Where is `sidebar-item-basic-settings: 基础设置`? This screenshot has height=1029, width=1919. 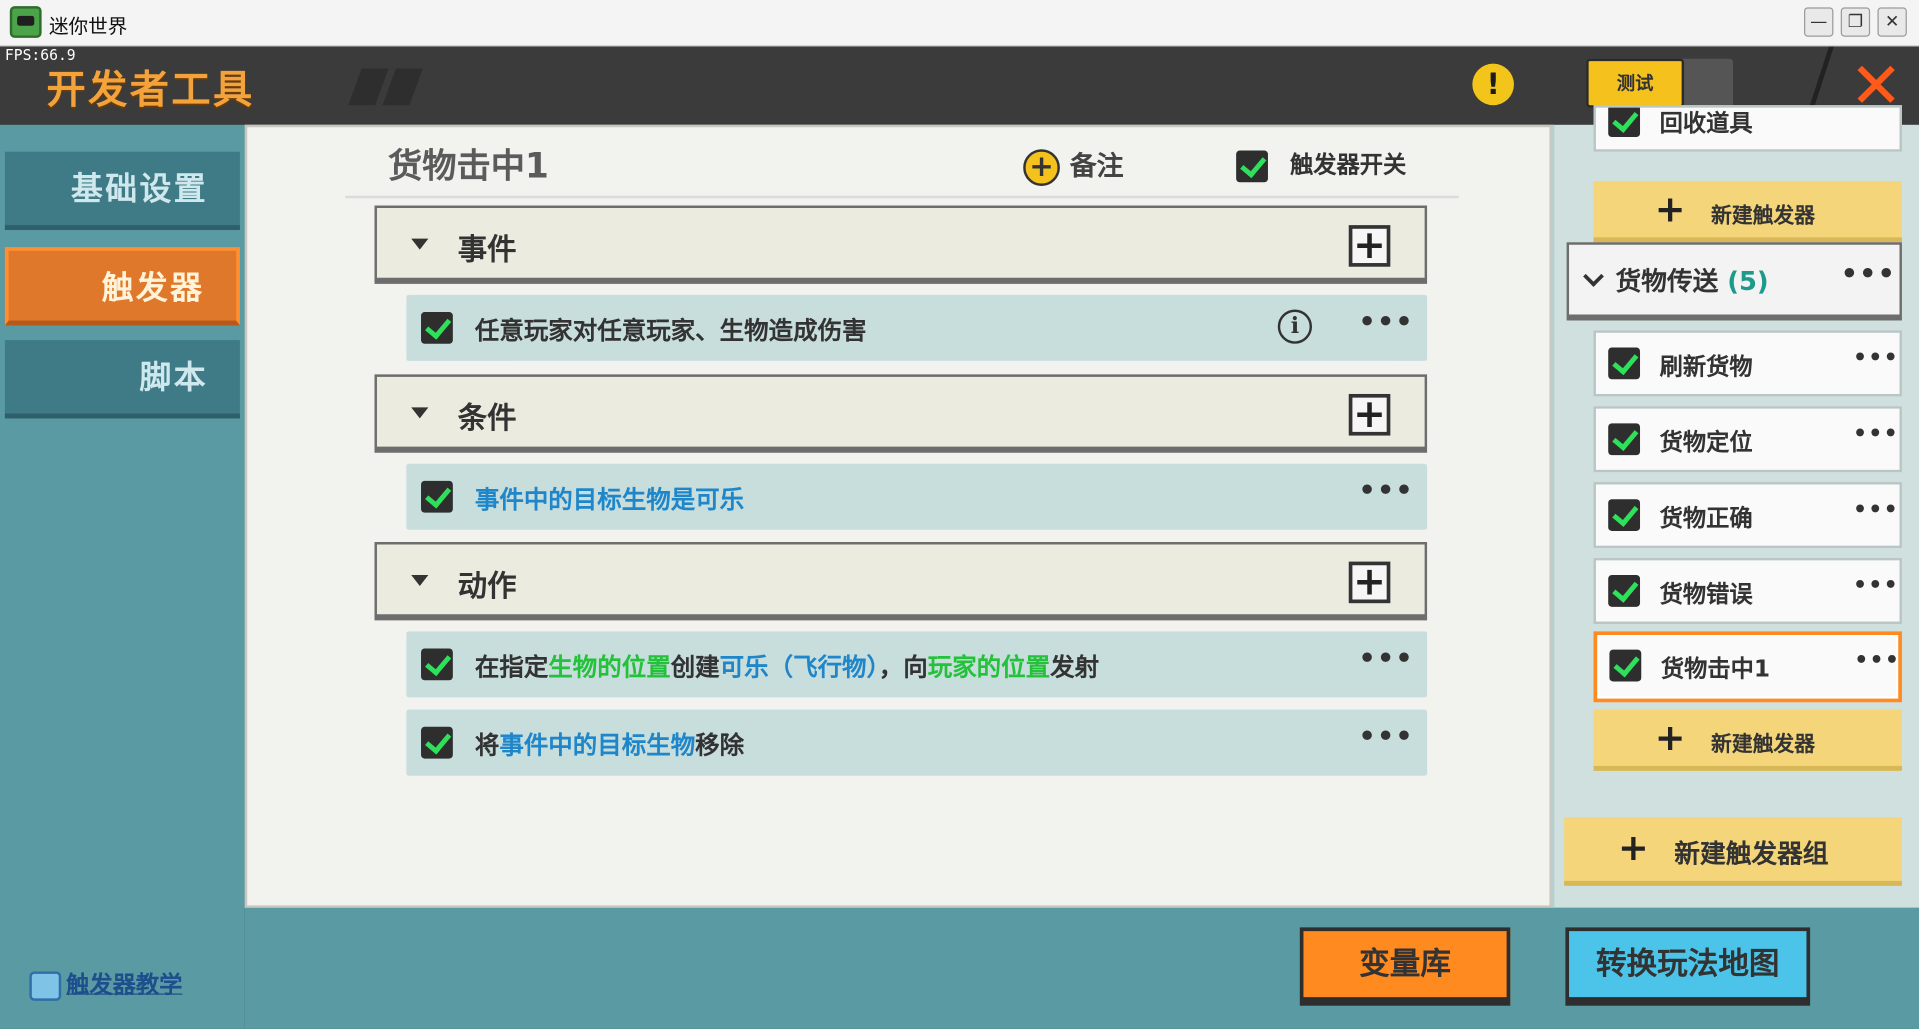 sidebar-item-basic-settings: 基础设置 is located at coordinates (122, 191).